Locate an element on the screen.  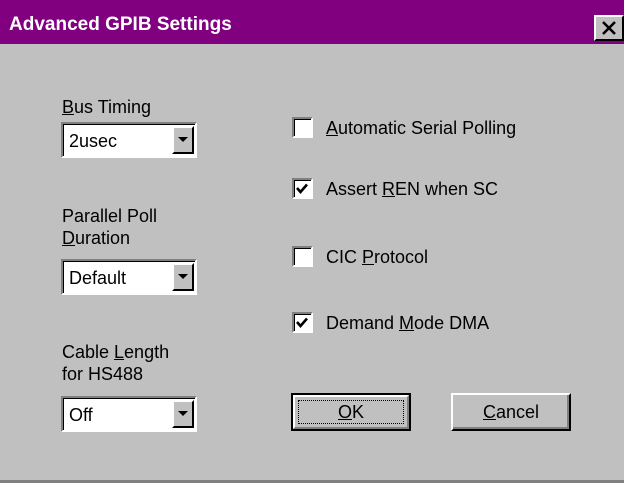
ok-button-label: OK is located at coordinates (351, 411).